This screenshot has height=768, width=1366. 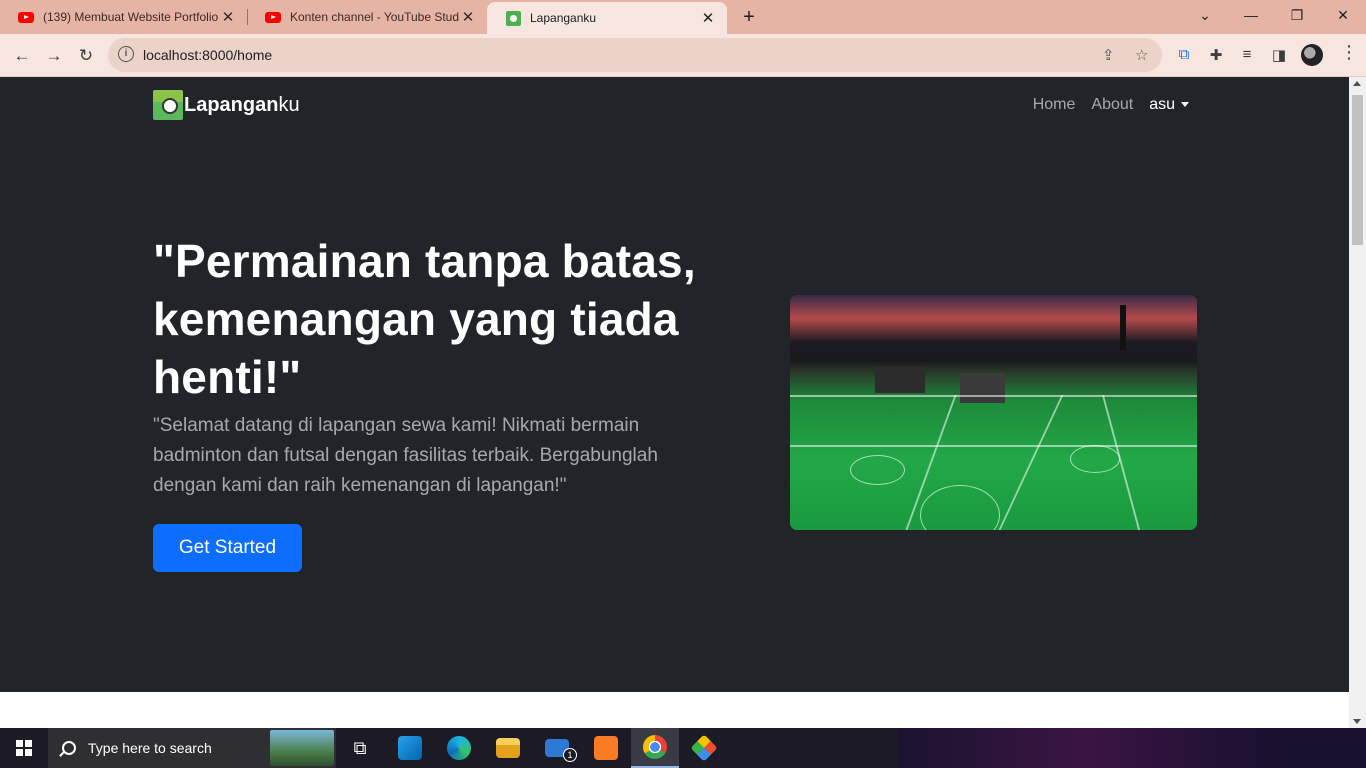 What do you see at coordinates (1205, 15) in the screenshot?
I see `tab-search-icon: ⌄` at bounding box center [1205, 15].